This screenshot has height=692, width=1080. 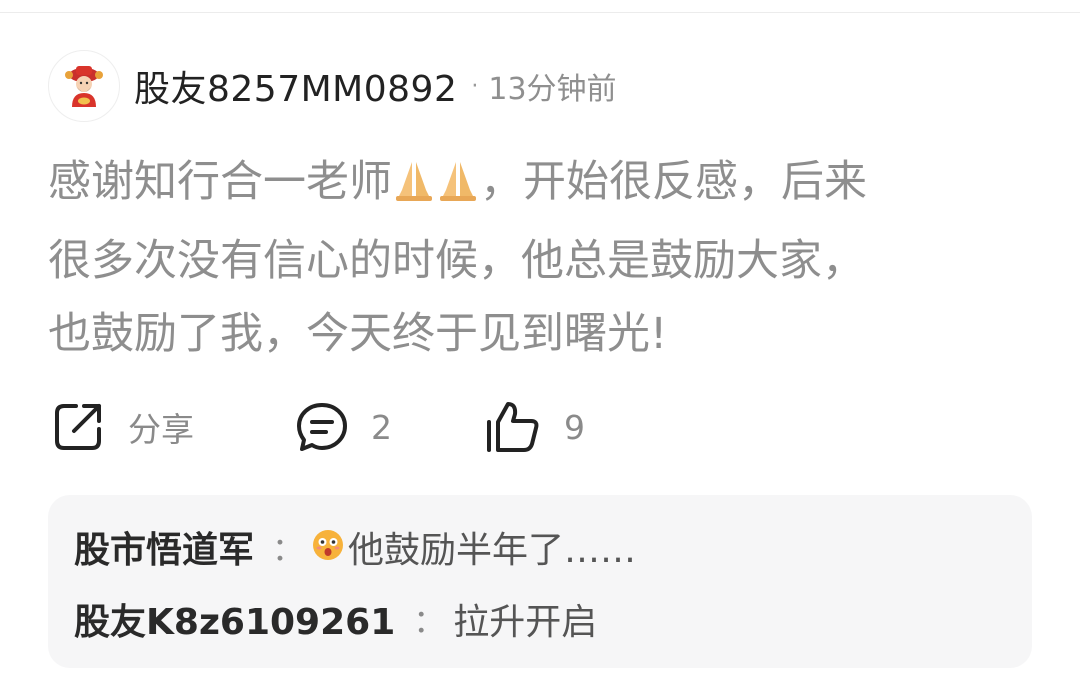 I want to click on comment-text: 拉升开启, so click(x=525, y=622).